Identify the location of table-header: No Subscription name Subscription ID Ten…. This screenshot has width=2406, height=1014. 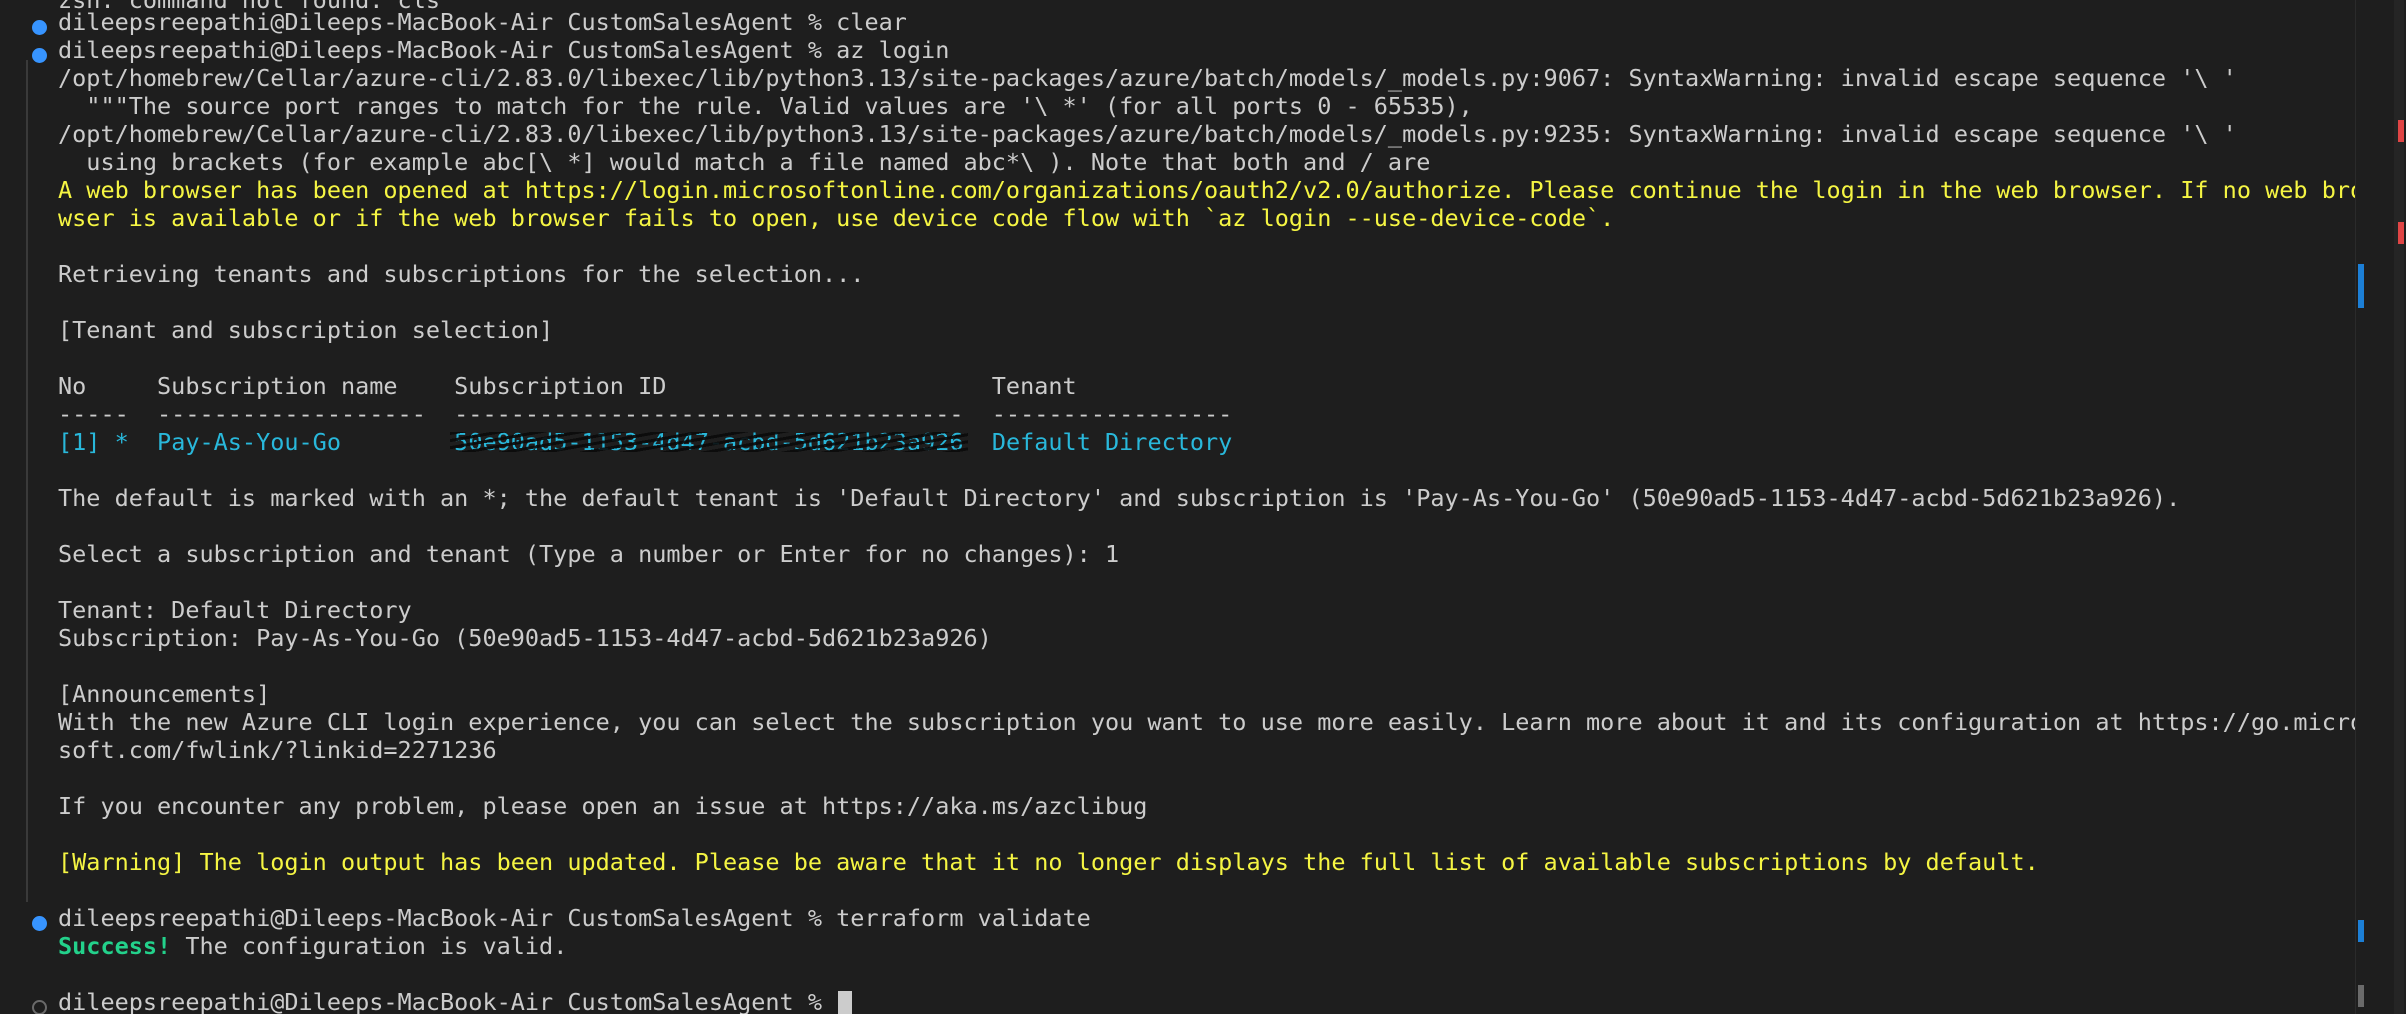
(567, 386).